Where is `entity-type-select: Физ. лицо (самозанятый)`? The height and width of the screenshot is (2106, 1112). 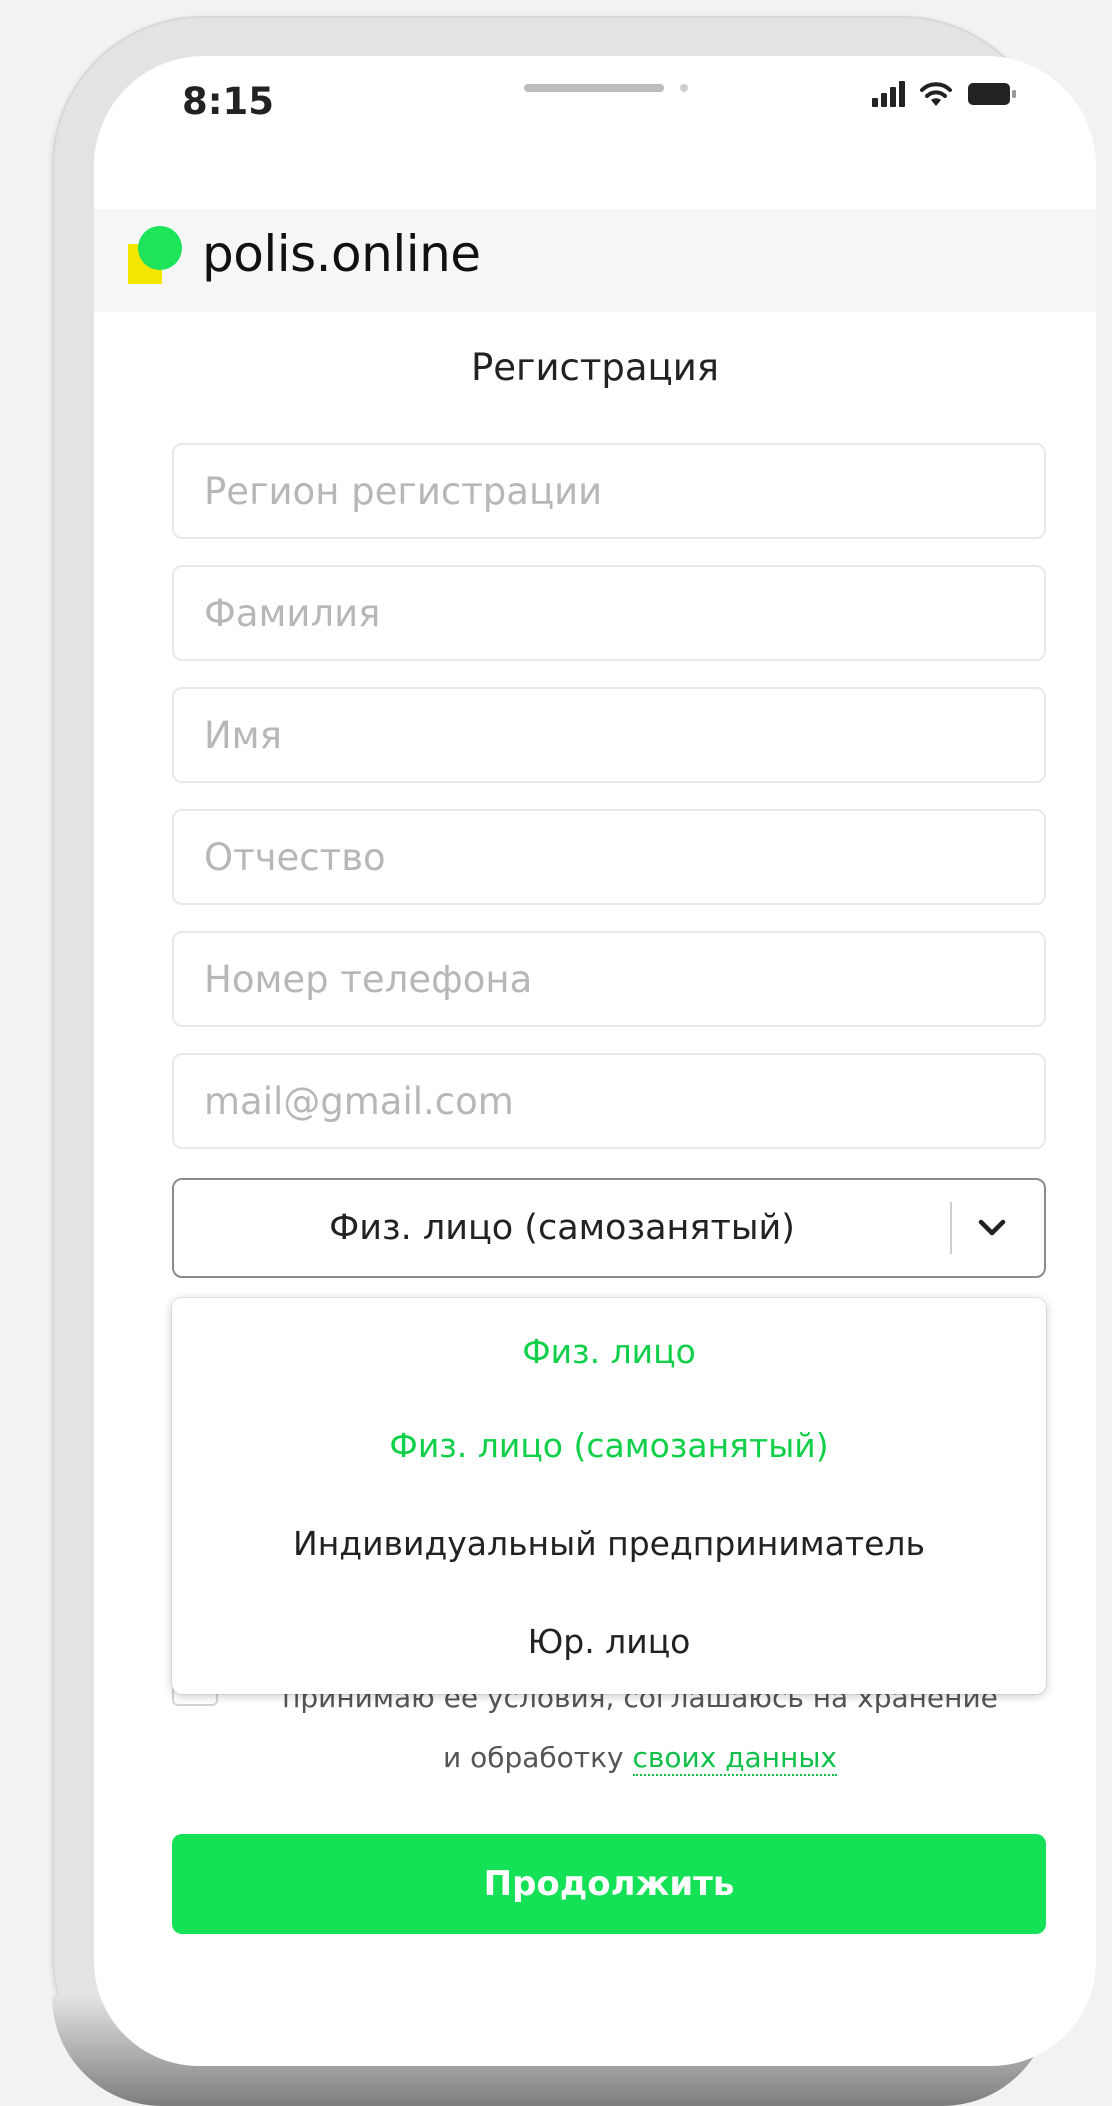 entity-type-select: Физ. лицо (самозанятый) is located at coordinates (609, 1228).